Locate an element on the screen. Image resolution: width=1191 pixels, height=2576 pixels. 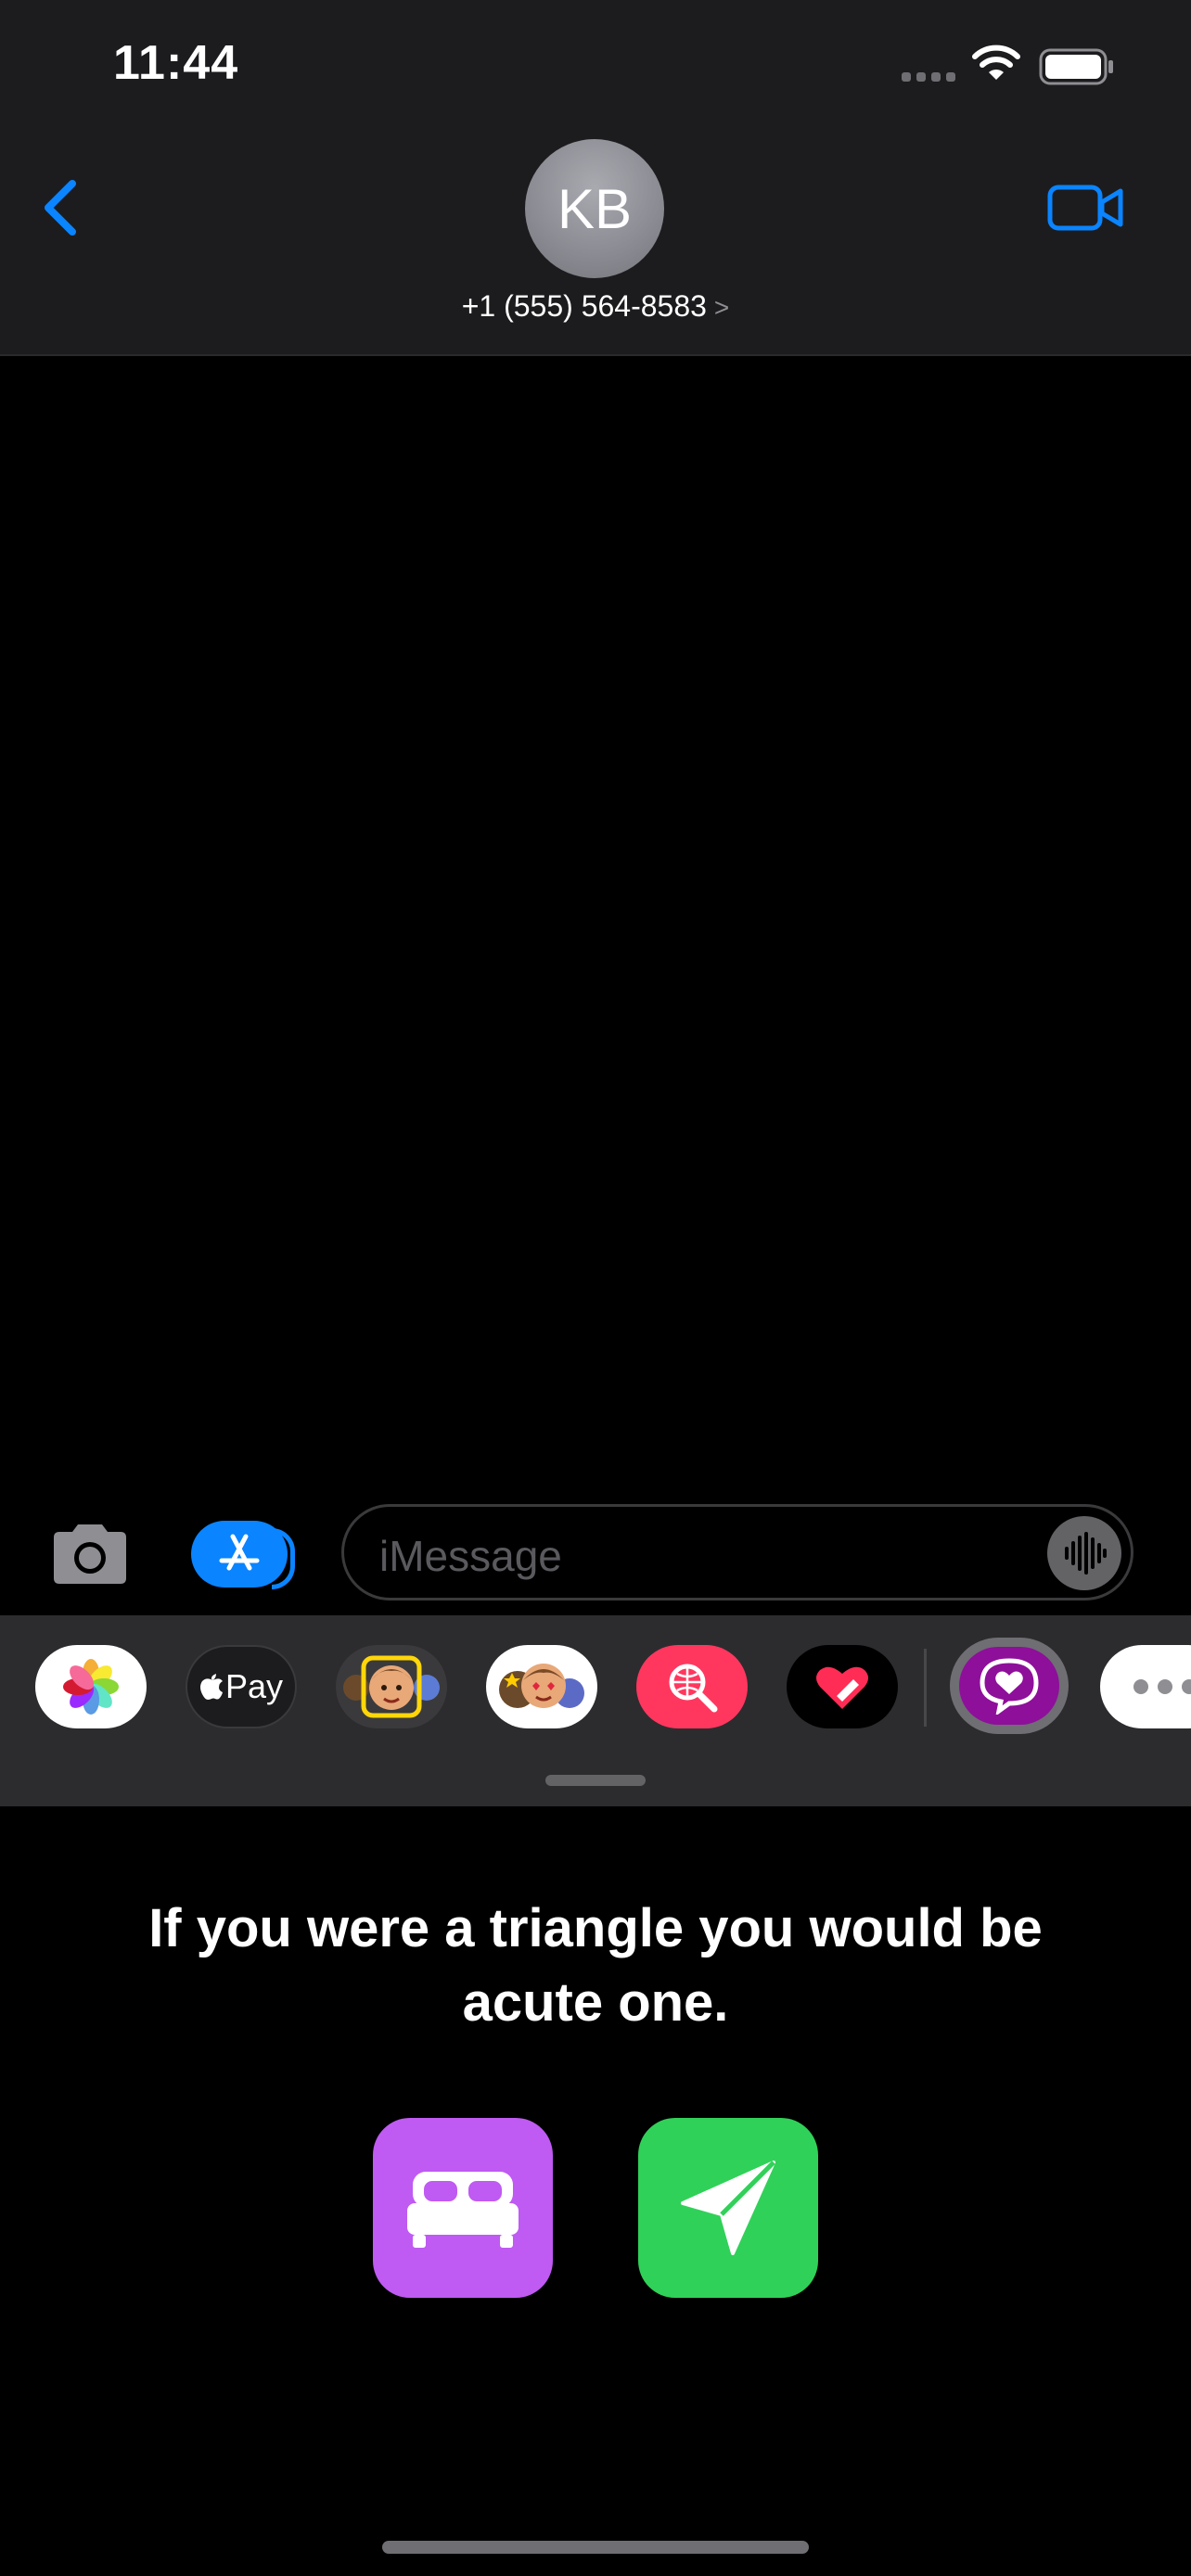
apple-pay-label: Pay is located at coordinates (254, 1686).